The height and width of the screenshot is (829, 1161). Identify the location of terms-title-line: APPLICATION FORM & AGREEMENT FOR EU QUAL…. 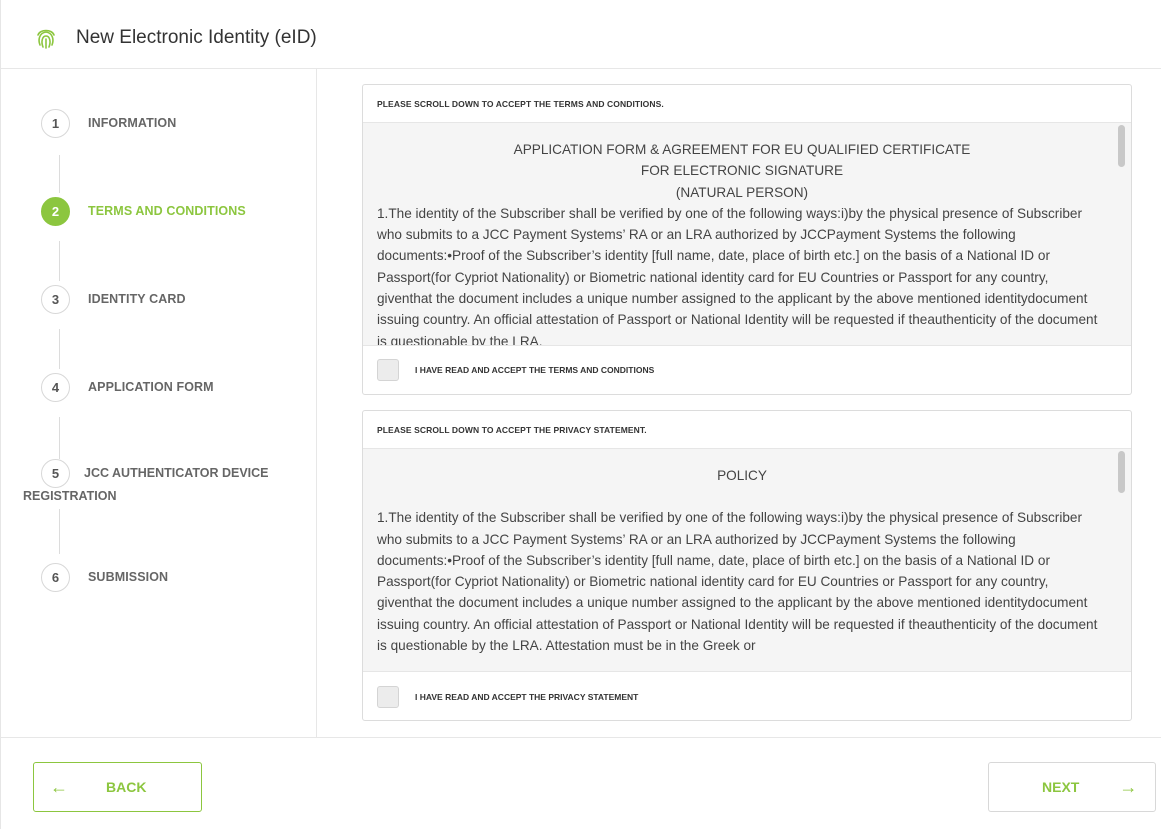
(742, 149).